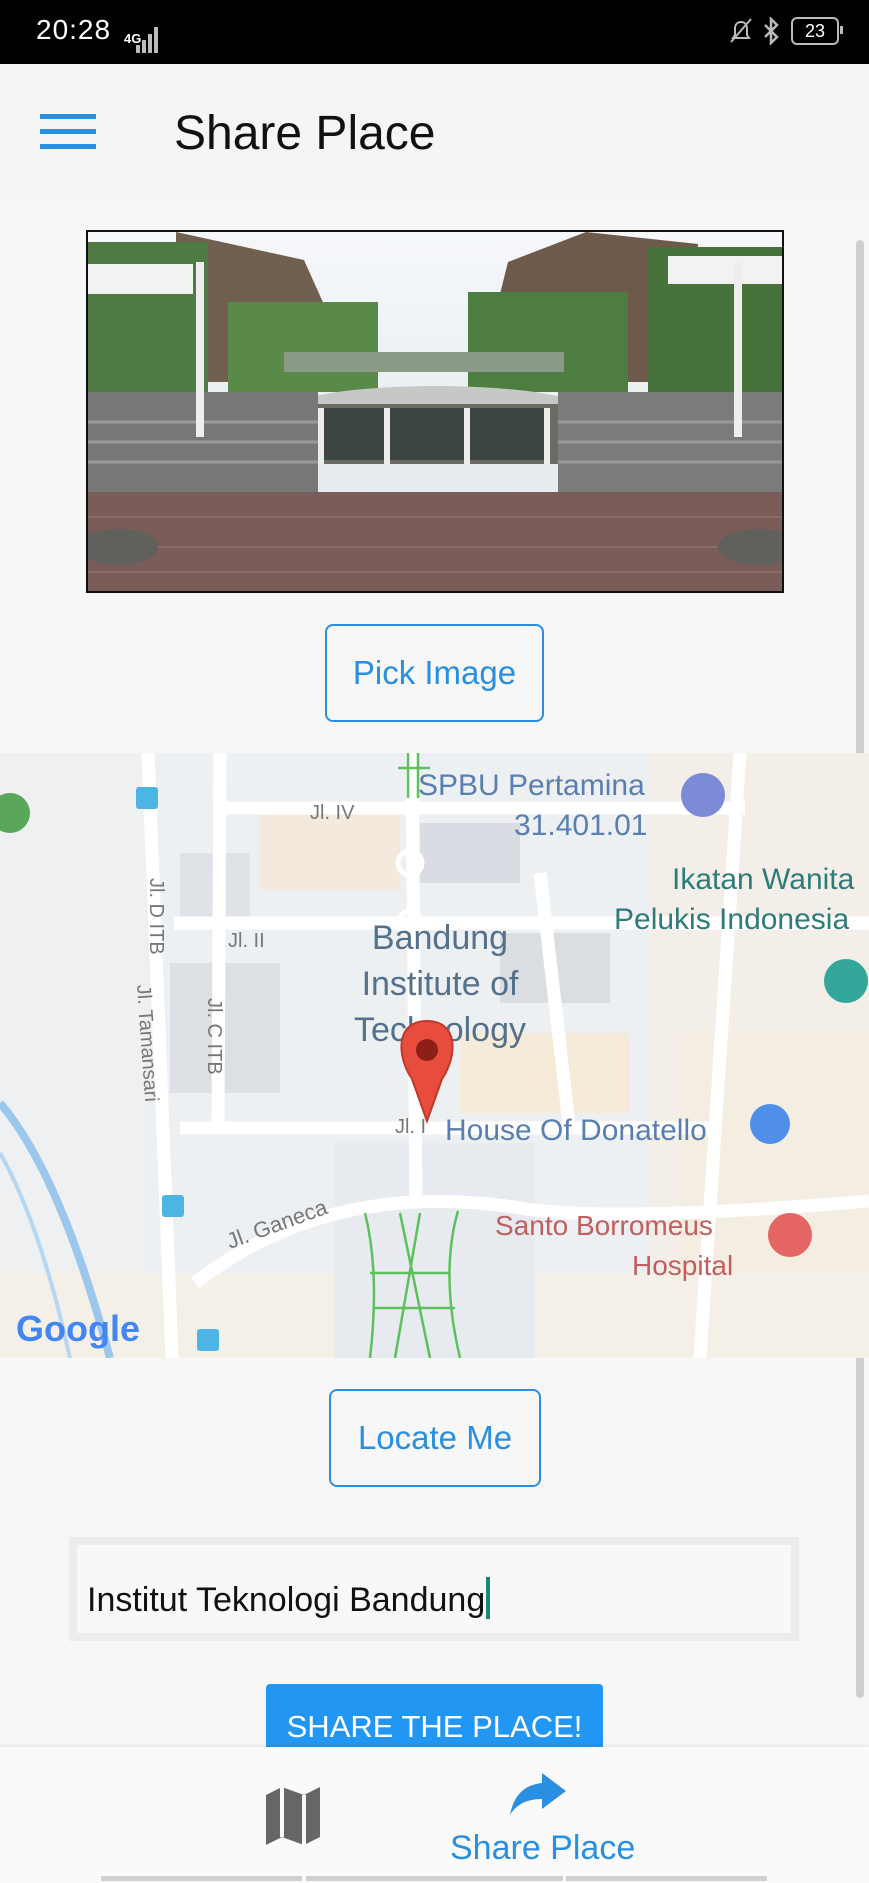 The height and width of the screenshot is (1883, 869). I want to click on mute-bell-icon, so click(741, 30).